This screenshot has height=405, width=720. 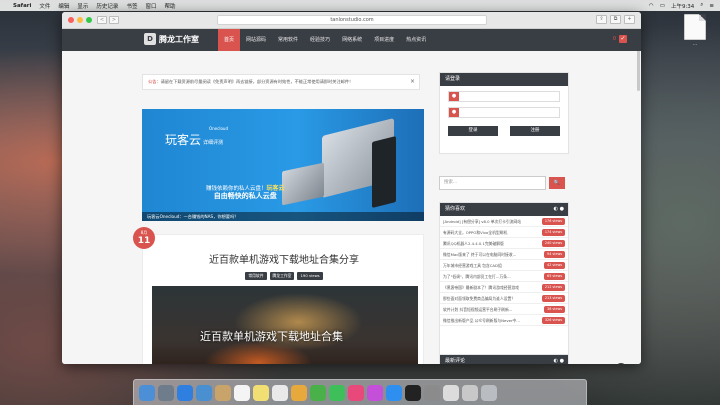 What do you see at coordinates (554, 265) in the screenshot?
I see `views-badge: 42 views` at bounding box center [554, 265].